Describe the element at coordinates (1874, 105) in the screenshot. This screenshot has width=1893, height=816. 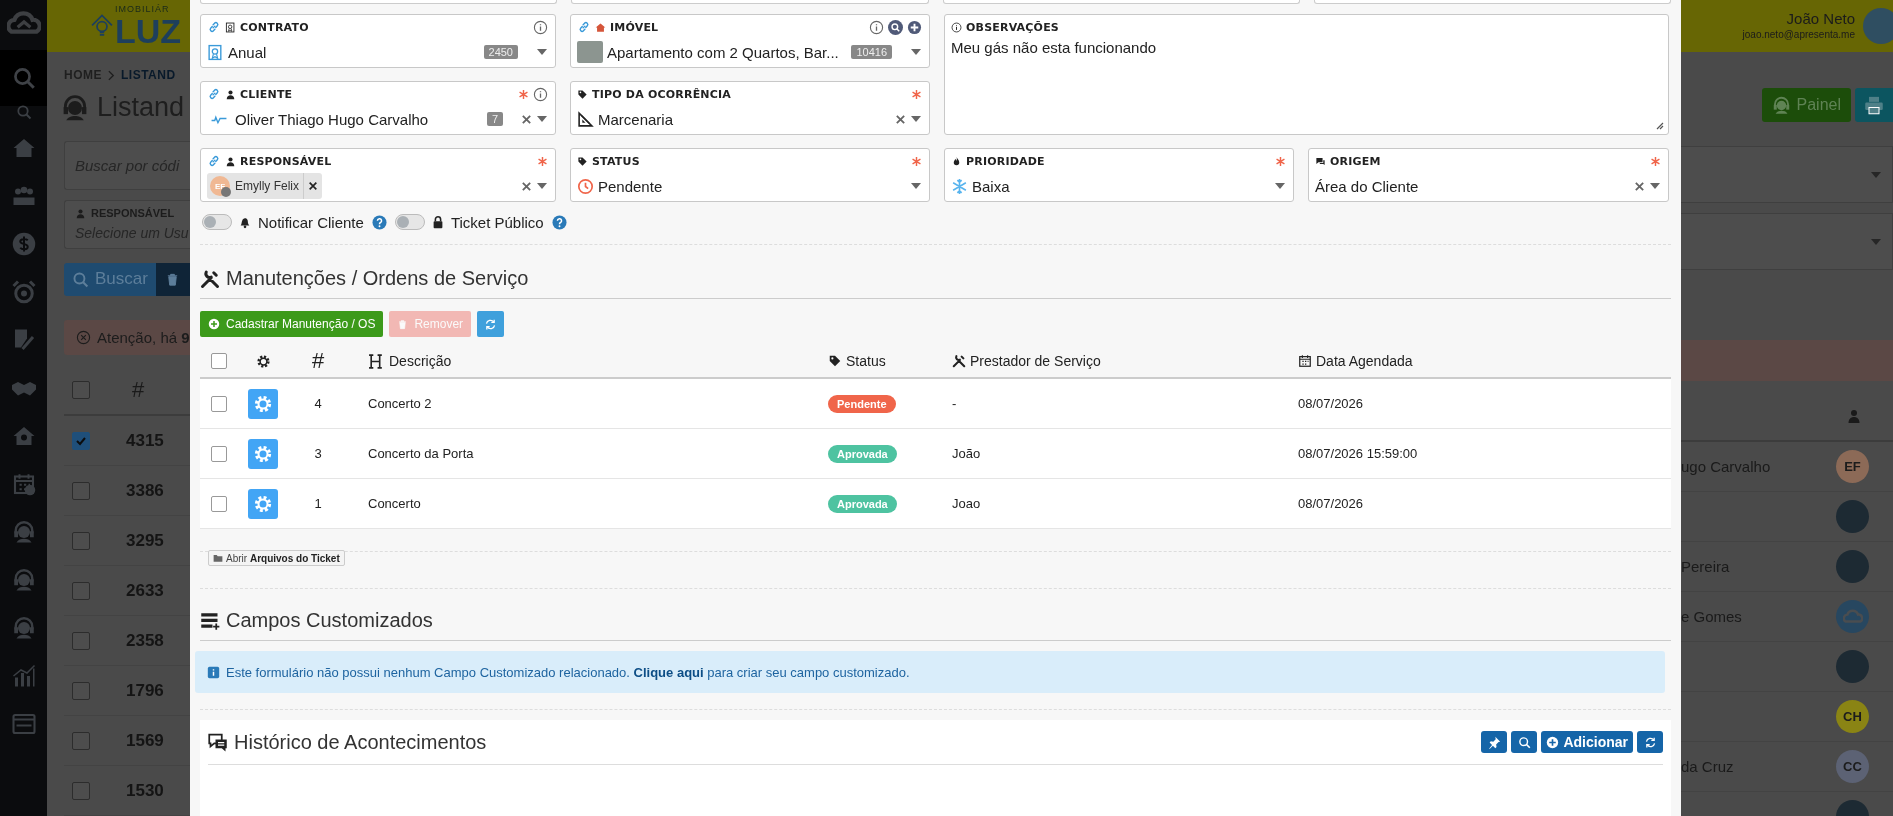
I see `print-button` at that location.